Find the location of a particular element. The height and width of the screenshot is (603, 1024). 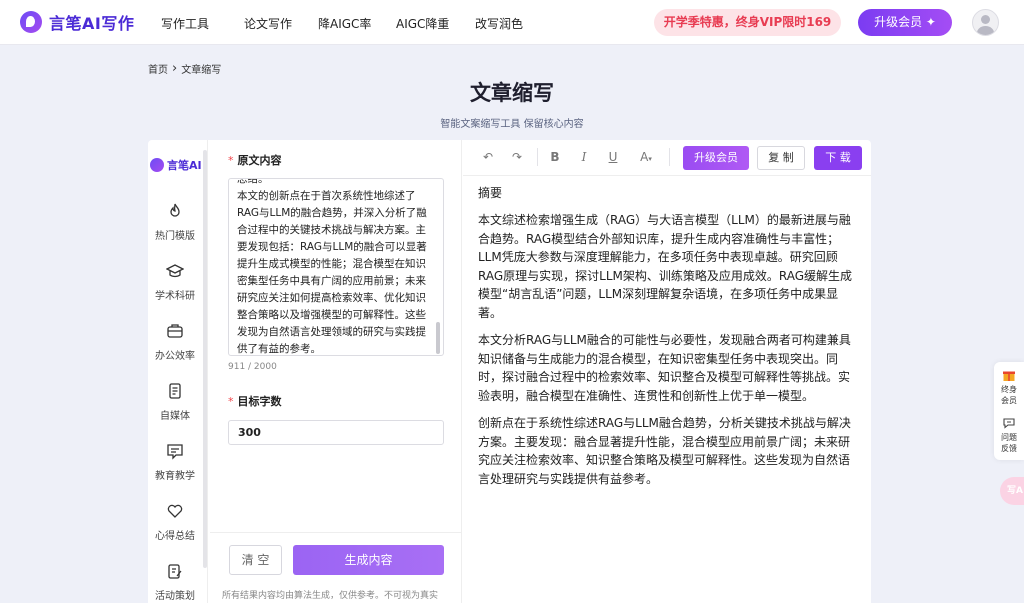

toolbar-upgrade-button: 升级会员 is located at coordinates (716, 158).